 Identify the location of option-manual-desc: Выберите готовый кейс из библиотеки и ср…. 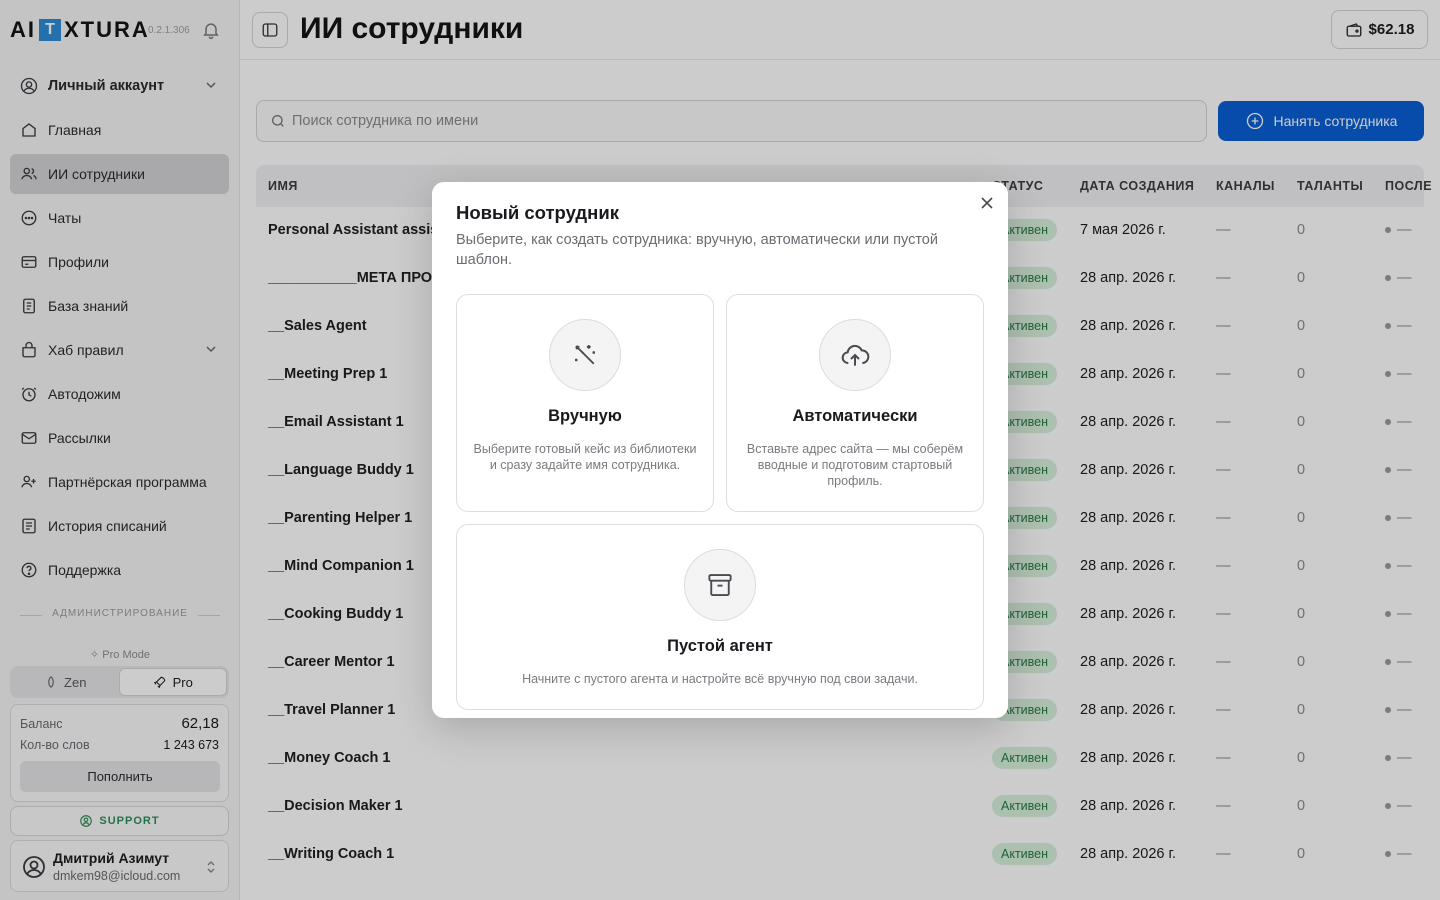
(585, 457).